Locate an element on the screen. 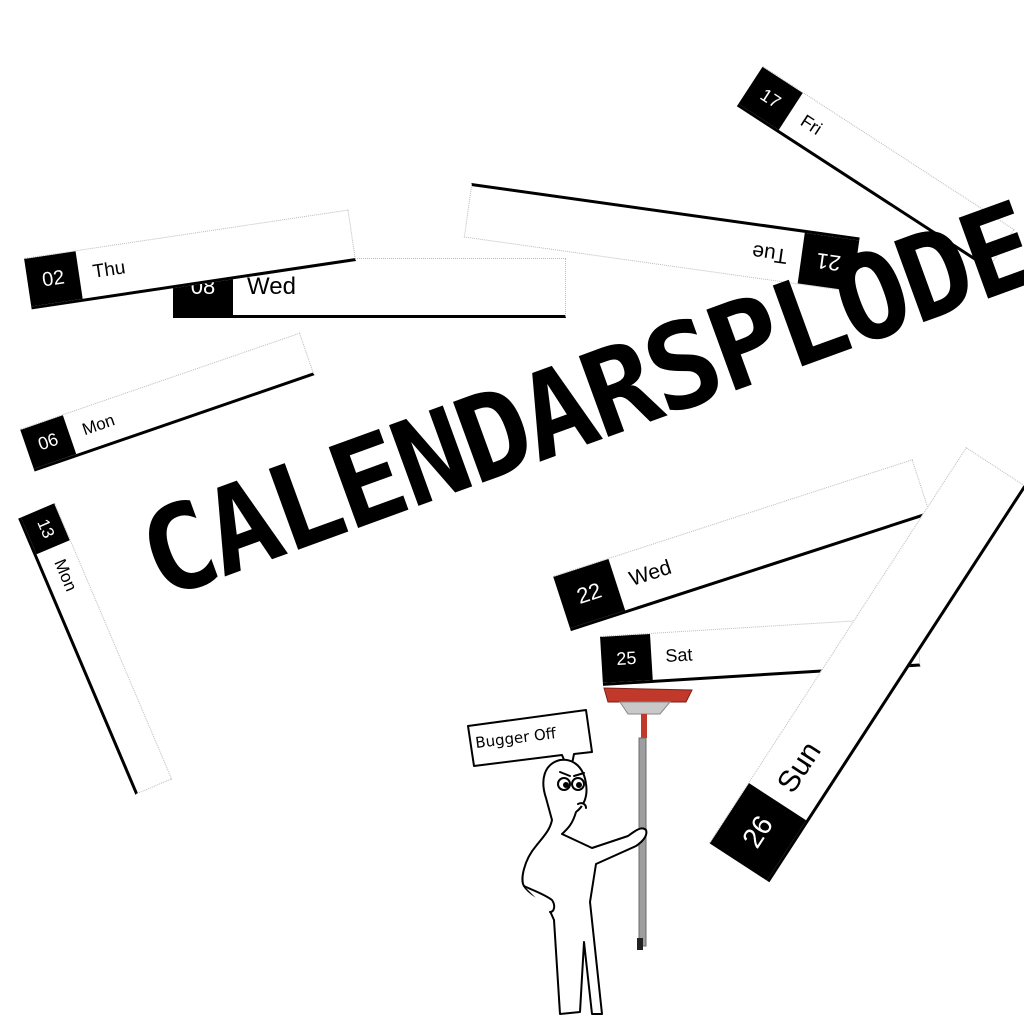  day-number: 02 is located at coordinates (53, 279).